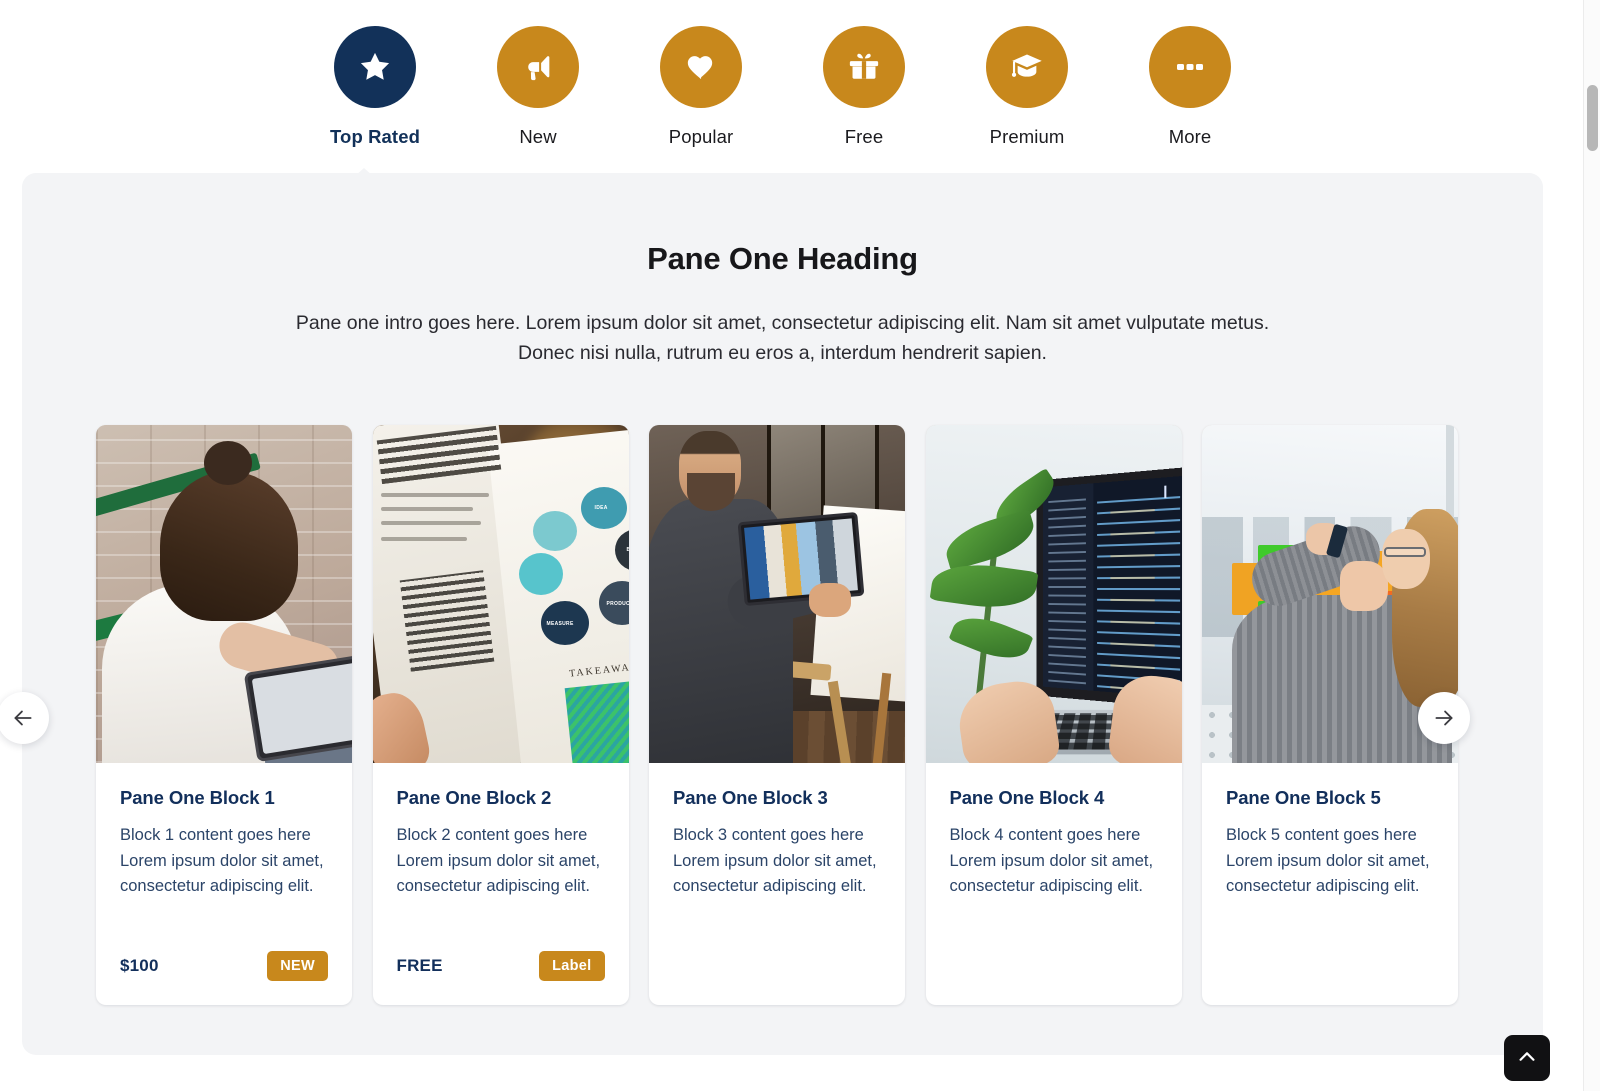 The width and height of the screenshot is (1600, 1091). I want to click on page-title: Pane One Heading, so click(782, 258).